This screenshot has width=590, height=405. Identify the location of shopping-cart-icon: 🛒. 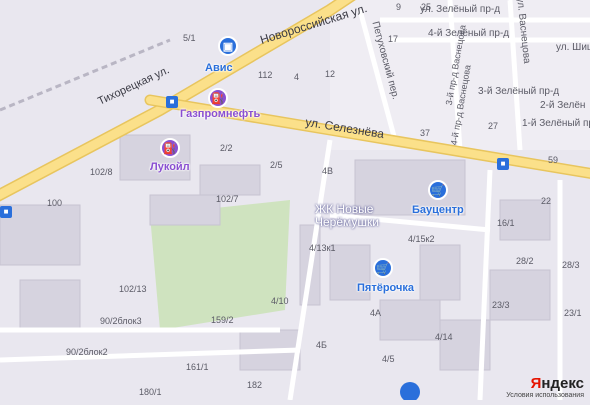
(438, 190).